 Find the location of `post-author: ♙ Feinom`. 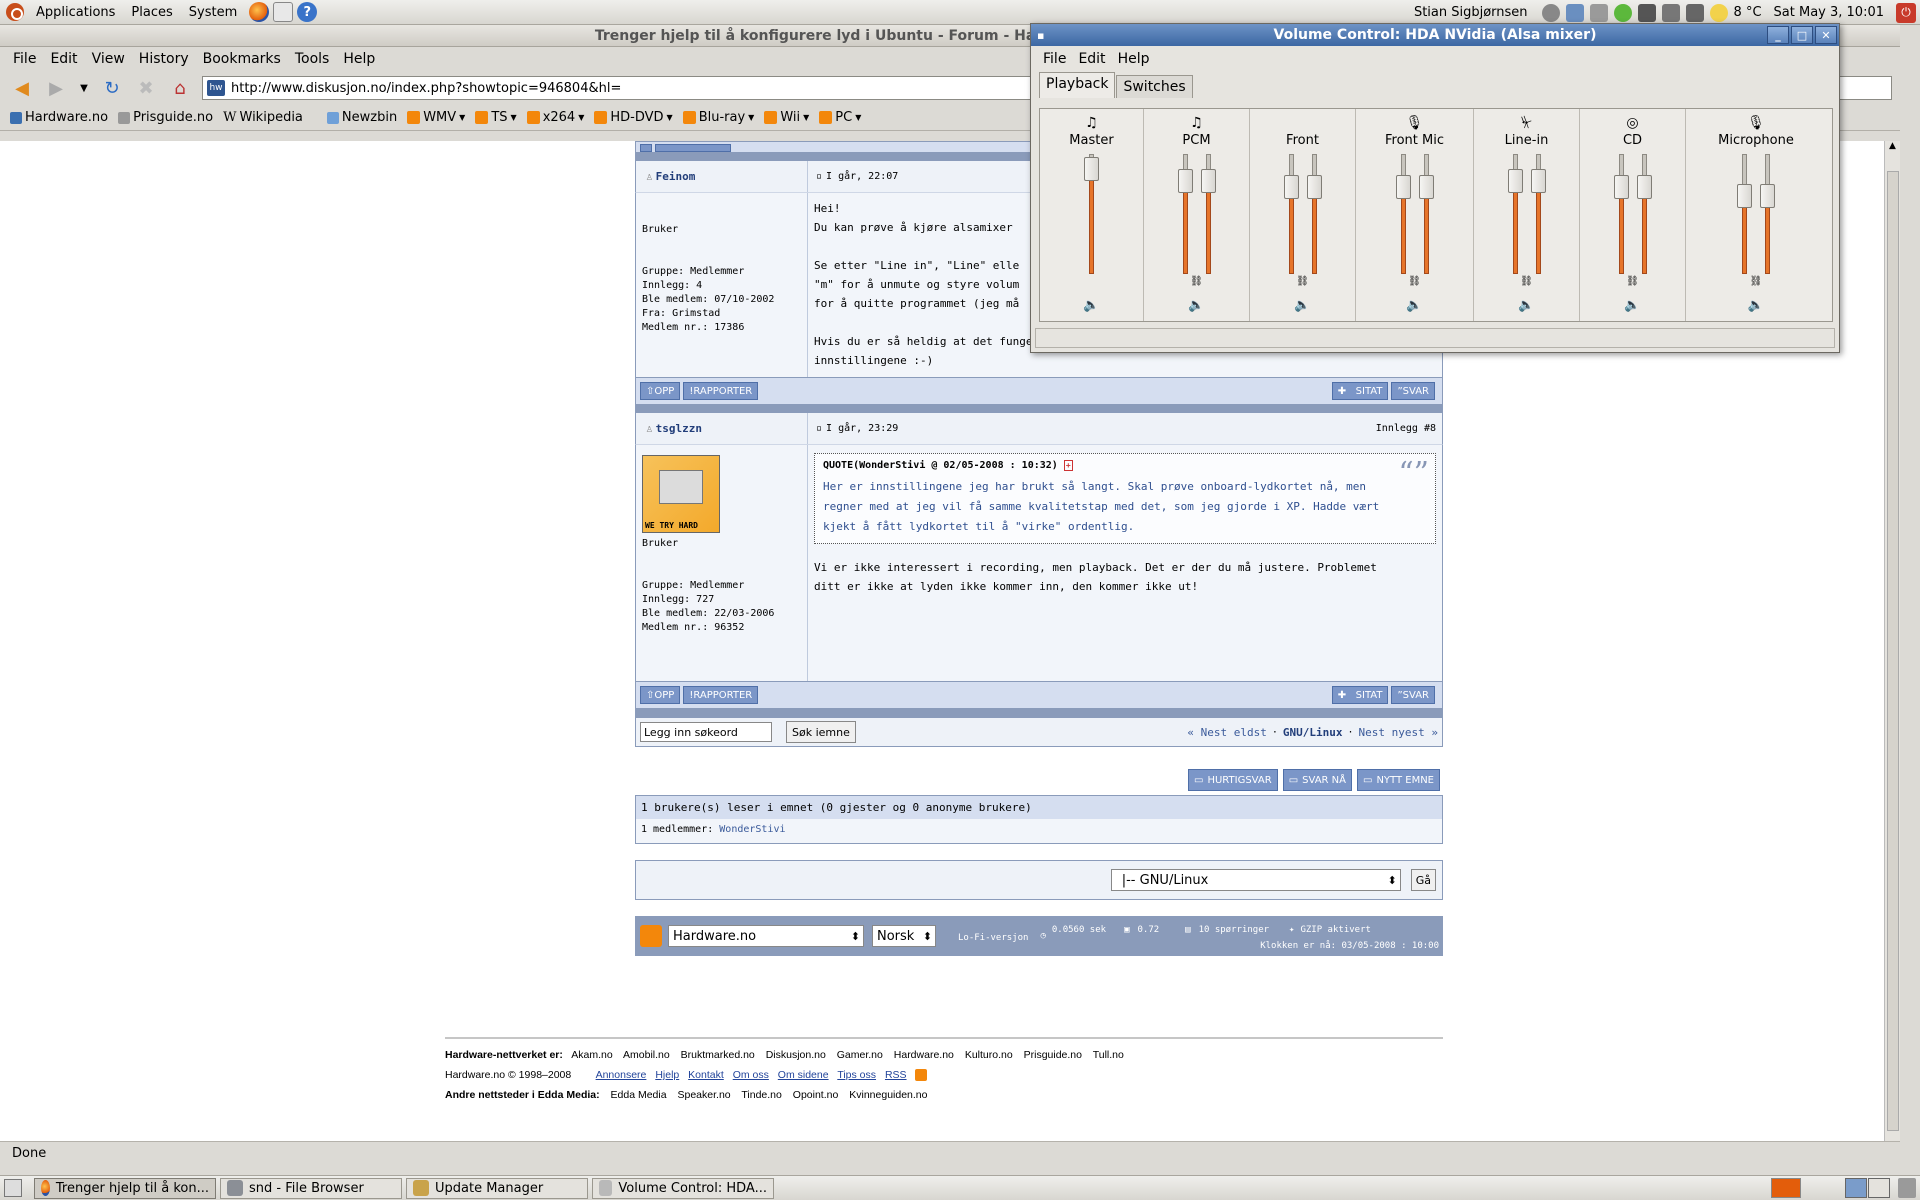

post-author: ♙ Feinom is located at coordinates (722, 176).